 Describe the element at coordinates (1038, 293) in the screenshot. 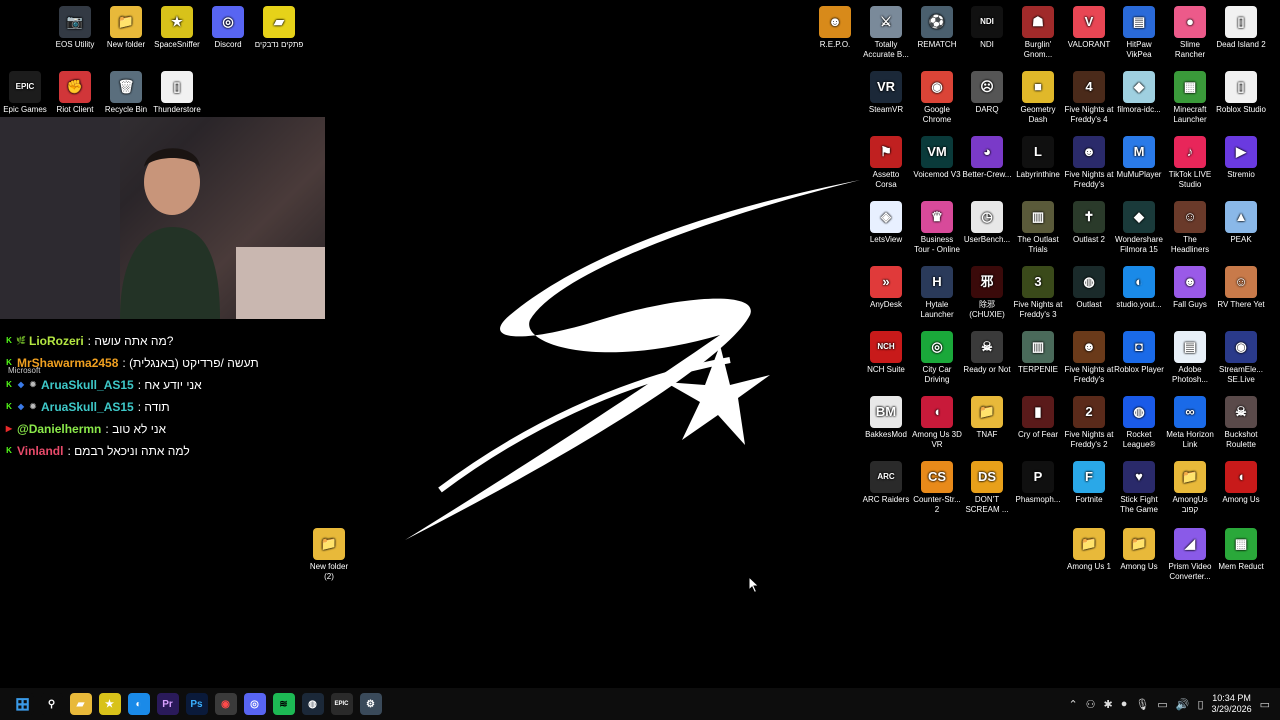

I see `desktop-icon-fnaf3: 3 Five Nights at Freddy's 3` at that location.